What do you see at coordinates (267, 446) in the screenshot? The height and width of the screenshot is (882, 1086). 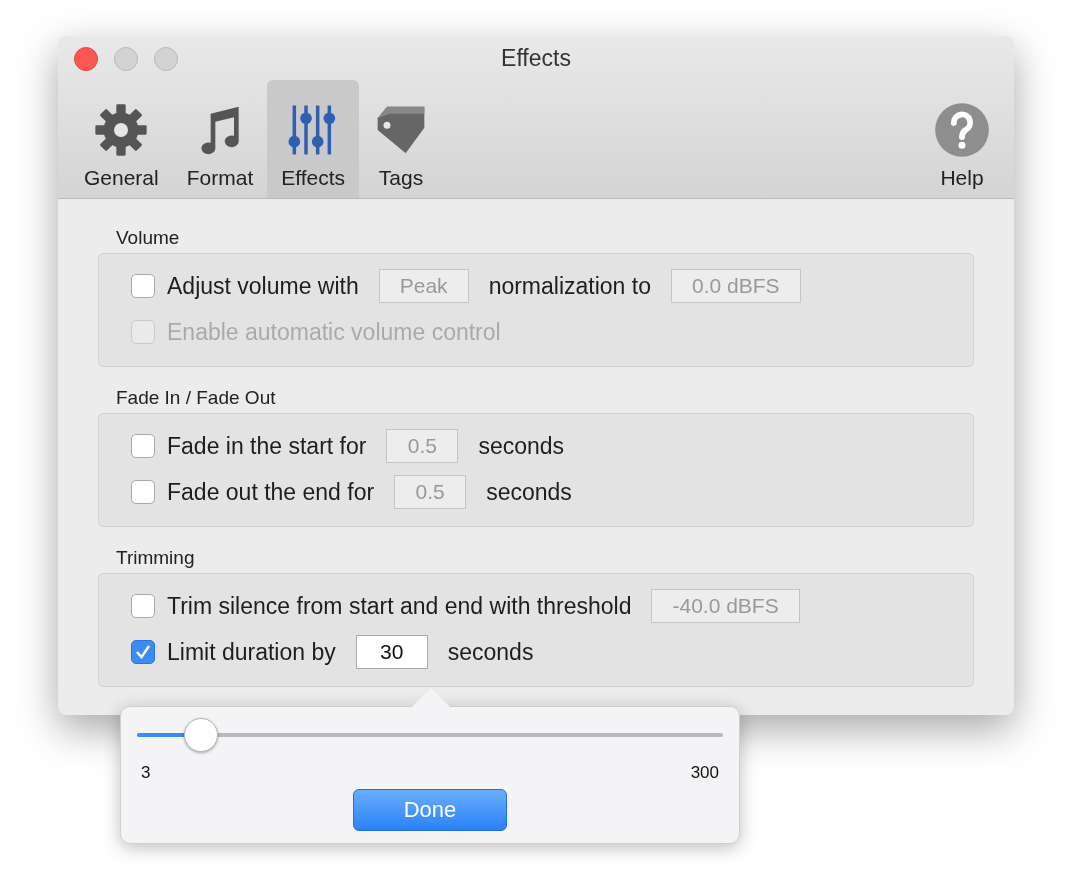 I see `option-label: Fade in the start for` at bounding box center [267, 446].